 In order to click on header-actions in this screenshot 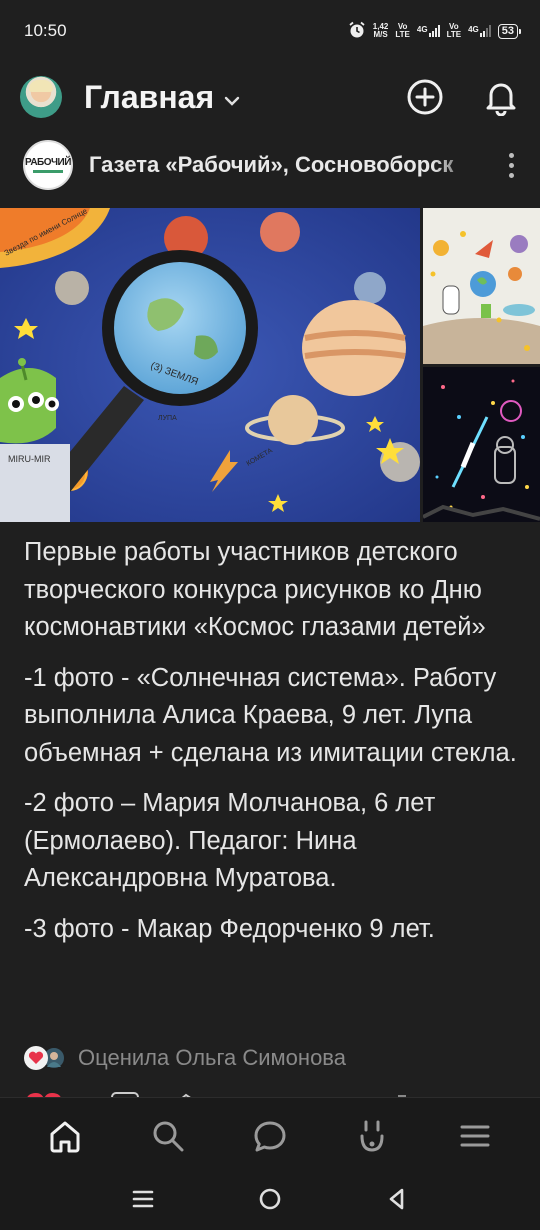, I will do `click(463, 97)`.